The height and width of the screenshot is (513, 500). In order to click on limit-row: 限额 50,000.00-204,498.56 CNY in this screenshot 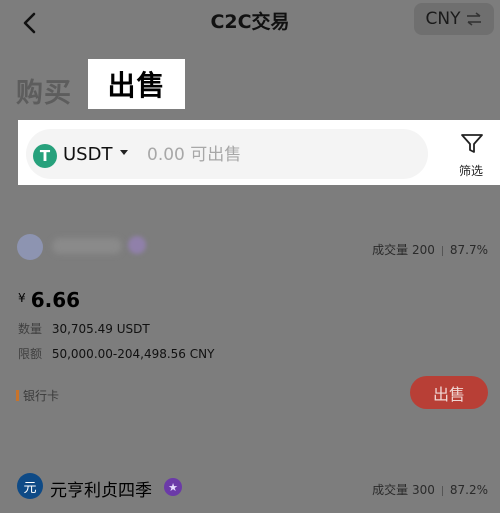, I will do `click(116, 353)`.